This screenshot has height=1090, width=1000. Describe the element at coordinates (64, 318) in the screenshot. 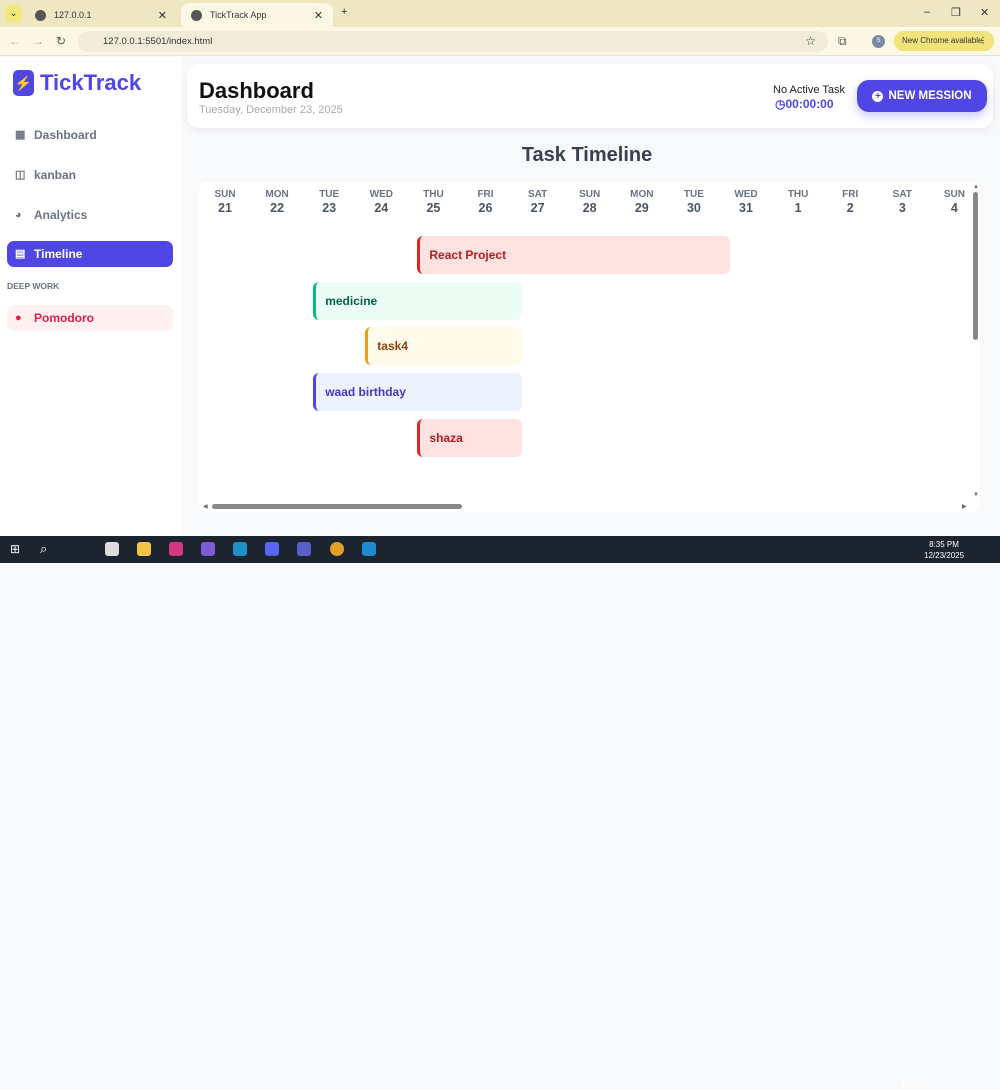

I see `sidebar-item-label: Pomodoro` at that location.